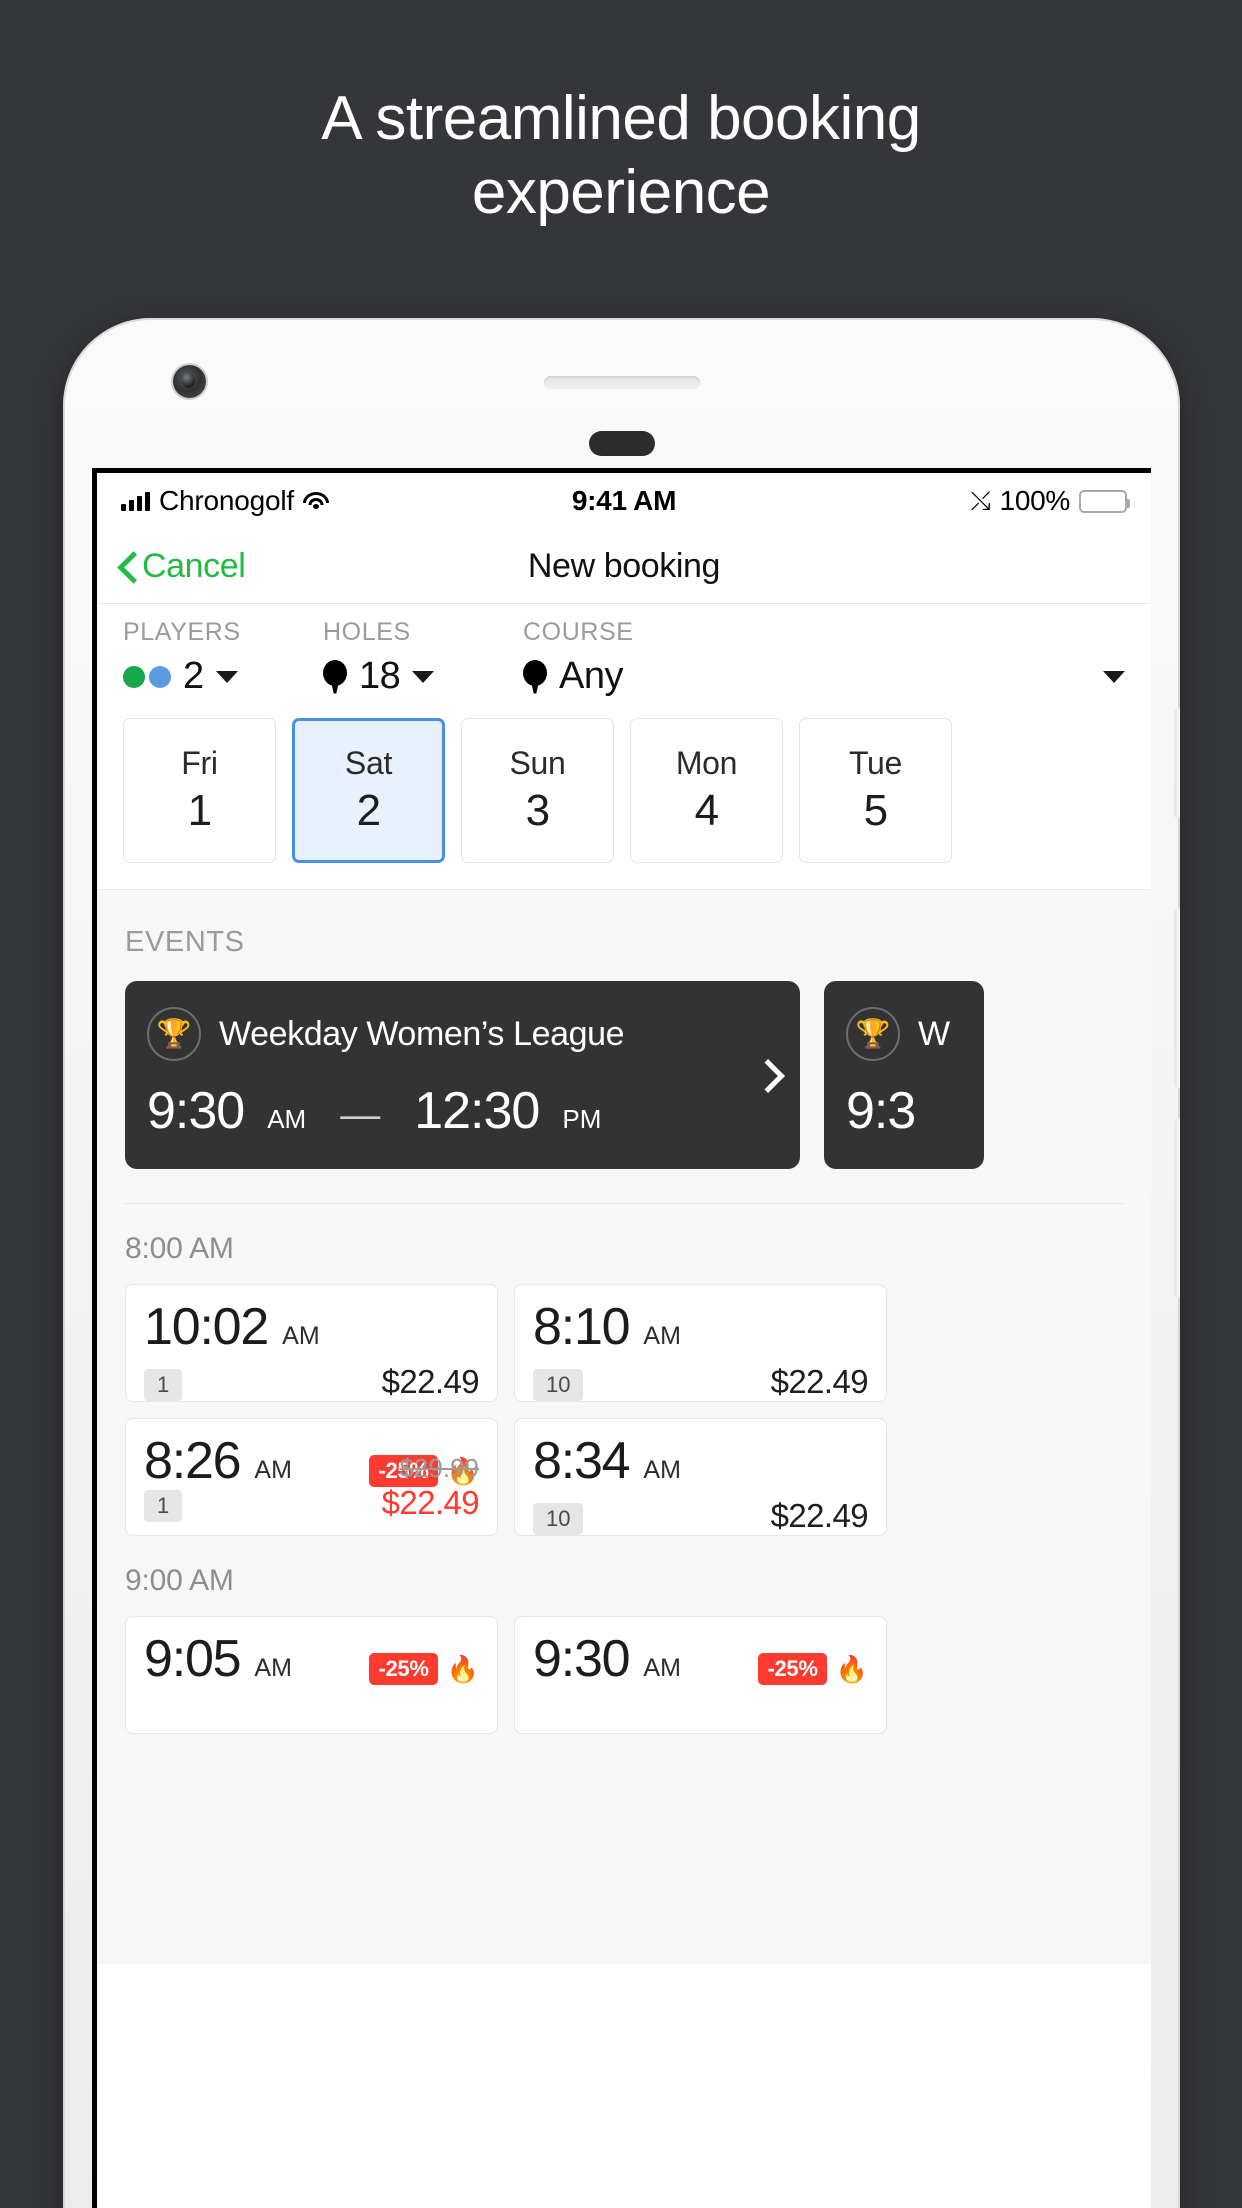  Describe the element at coordinates (700, 1343) in the screenshot. I see `tee-time-card: 8:10 AM 10 $22.49` at that location.